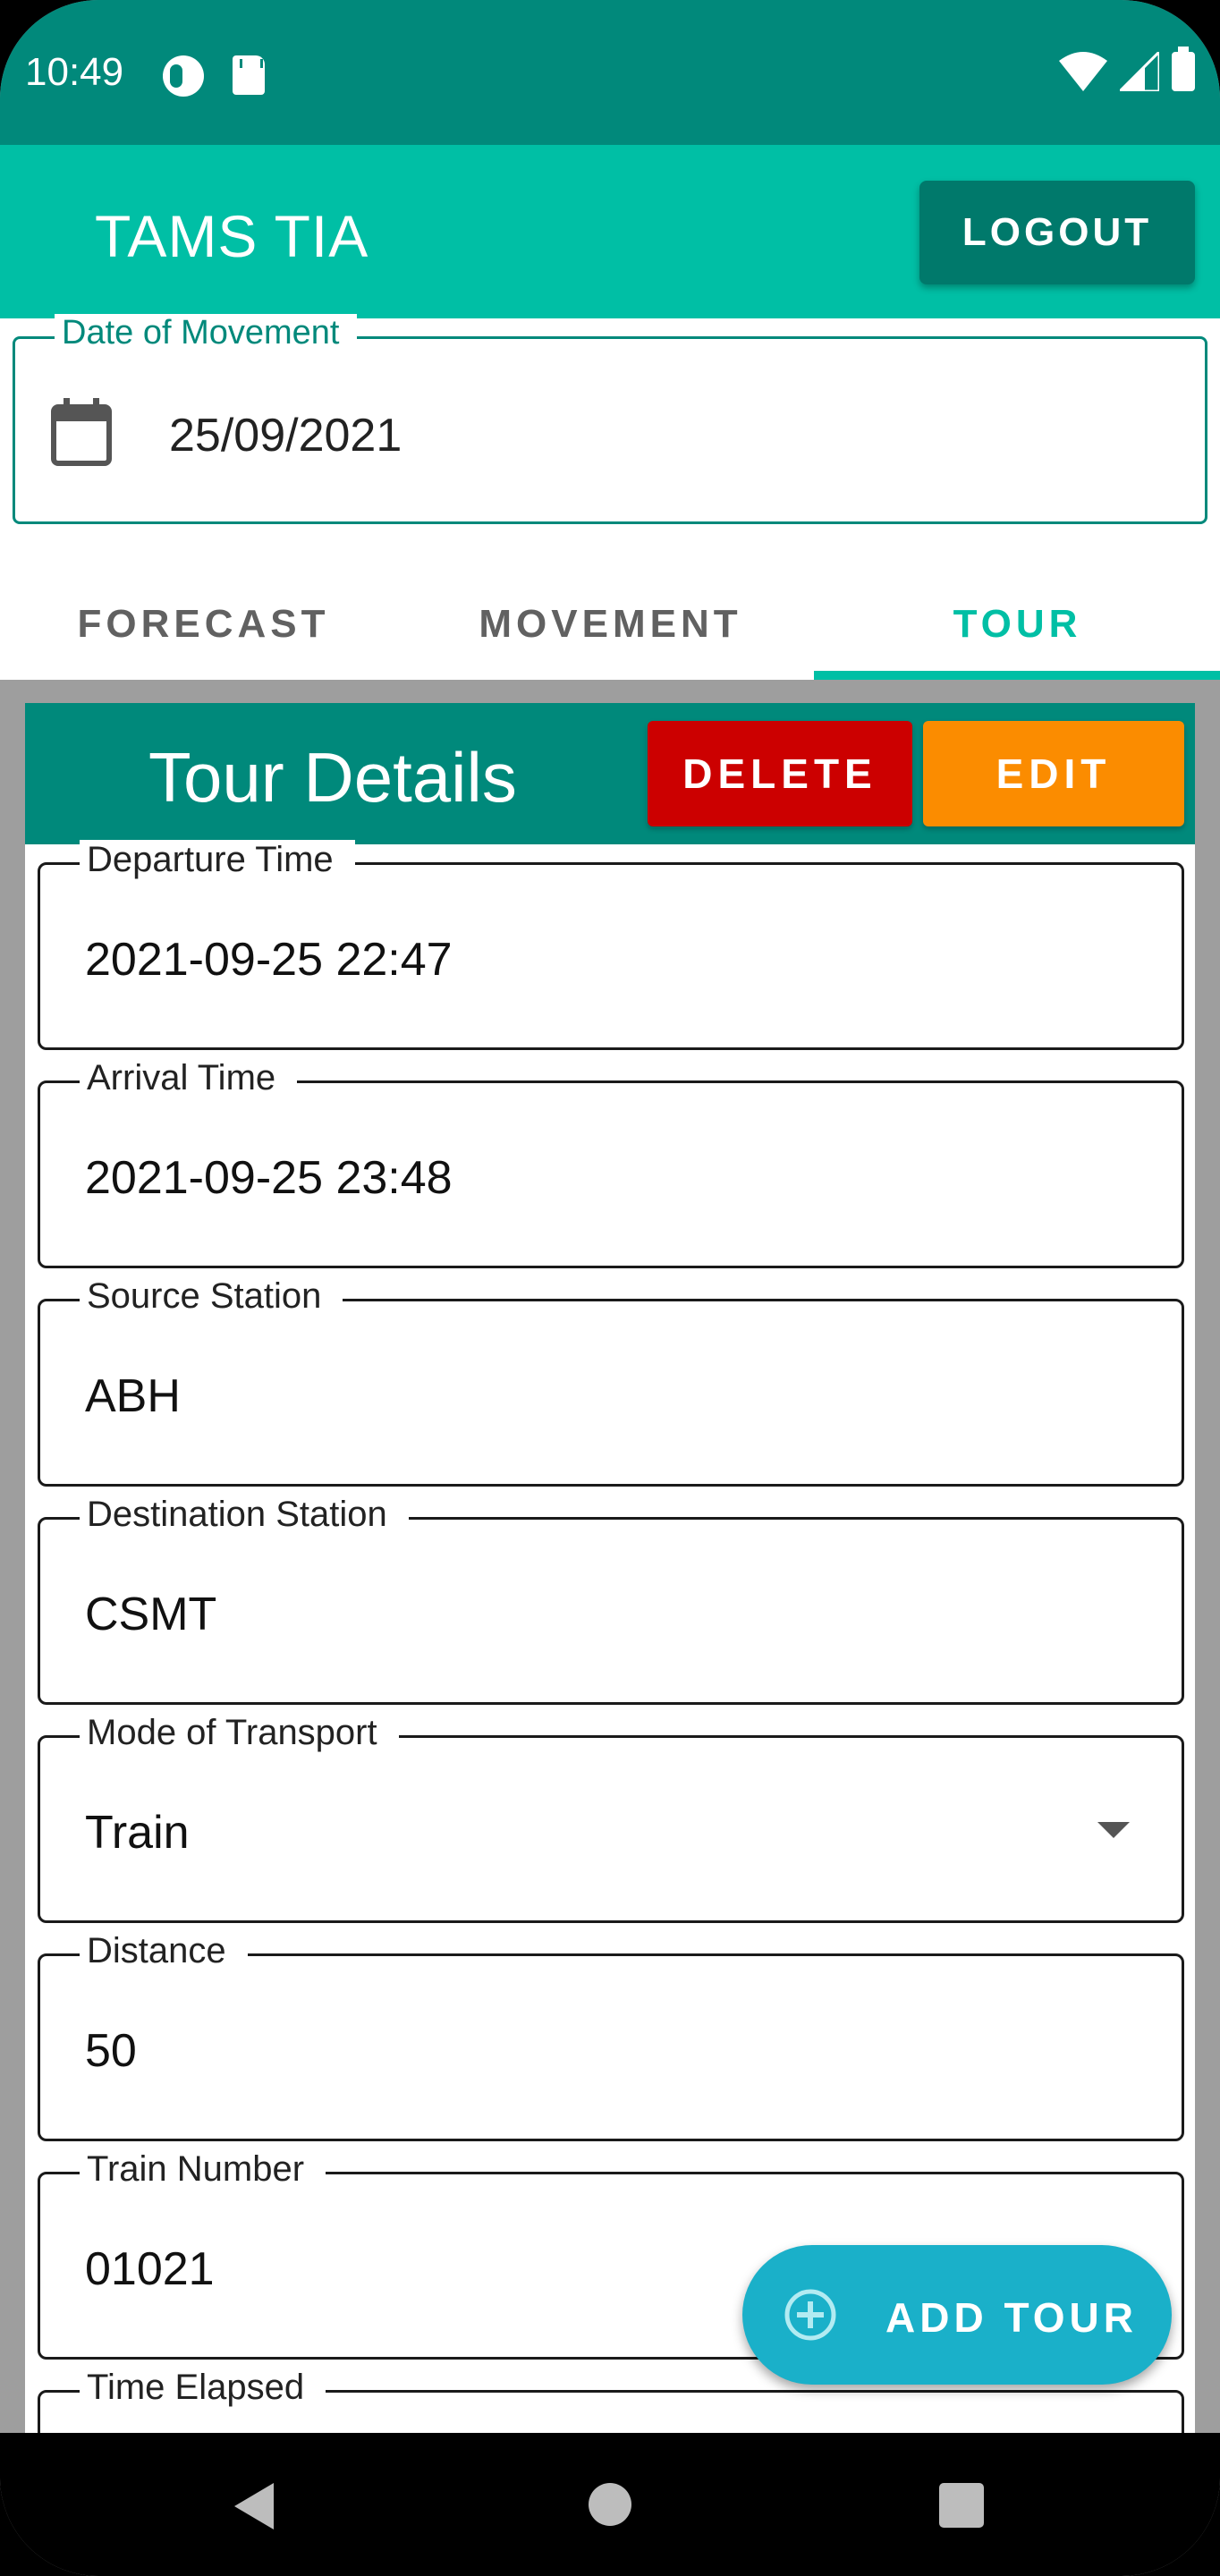 The height and width of the screenshot is (2576, 1220). What do you see at coordinates (610, 231) in the screenshot?
I see `app-bar: TAMS TIA LOGOUT` at bounding box center [610, 231].